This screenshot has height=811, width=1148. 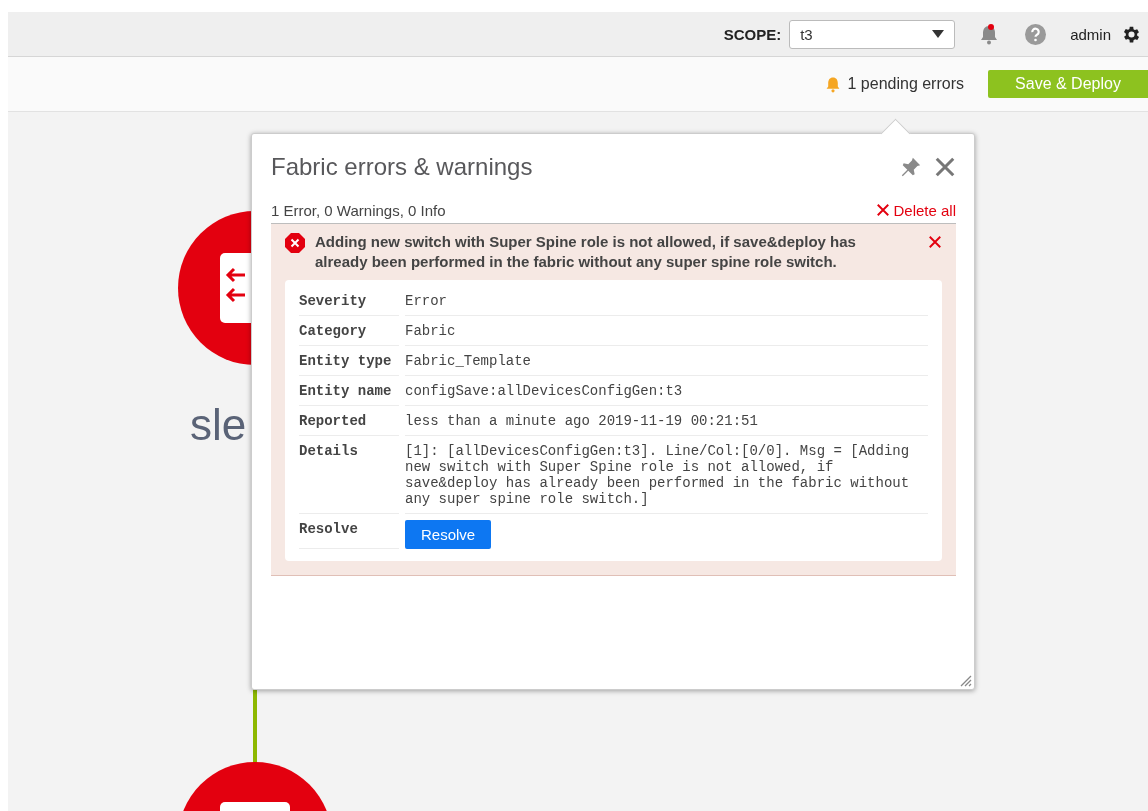 What do you see at coordinates (666, 331) in the screenshot?
I see `detail-value: Fabric` at bounding box center [666, 331].